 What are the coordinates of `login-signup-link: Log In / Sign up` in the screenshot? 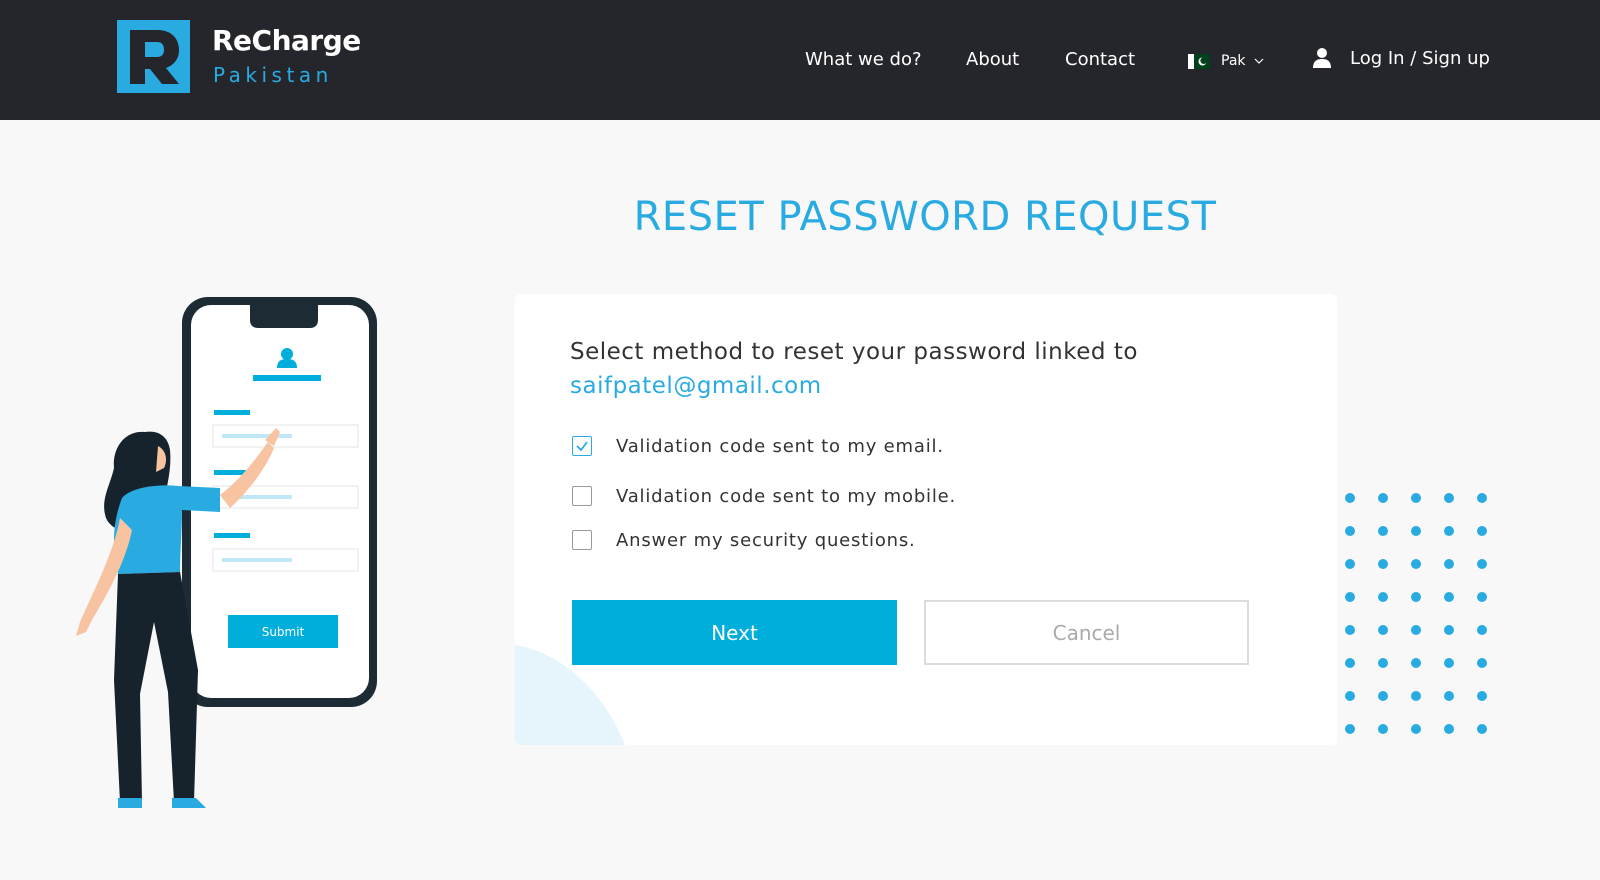 It's located at (1401, 58).